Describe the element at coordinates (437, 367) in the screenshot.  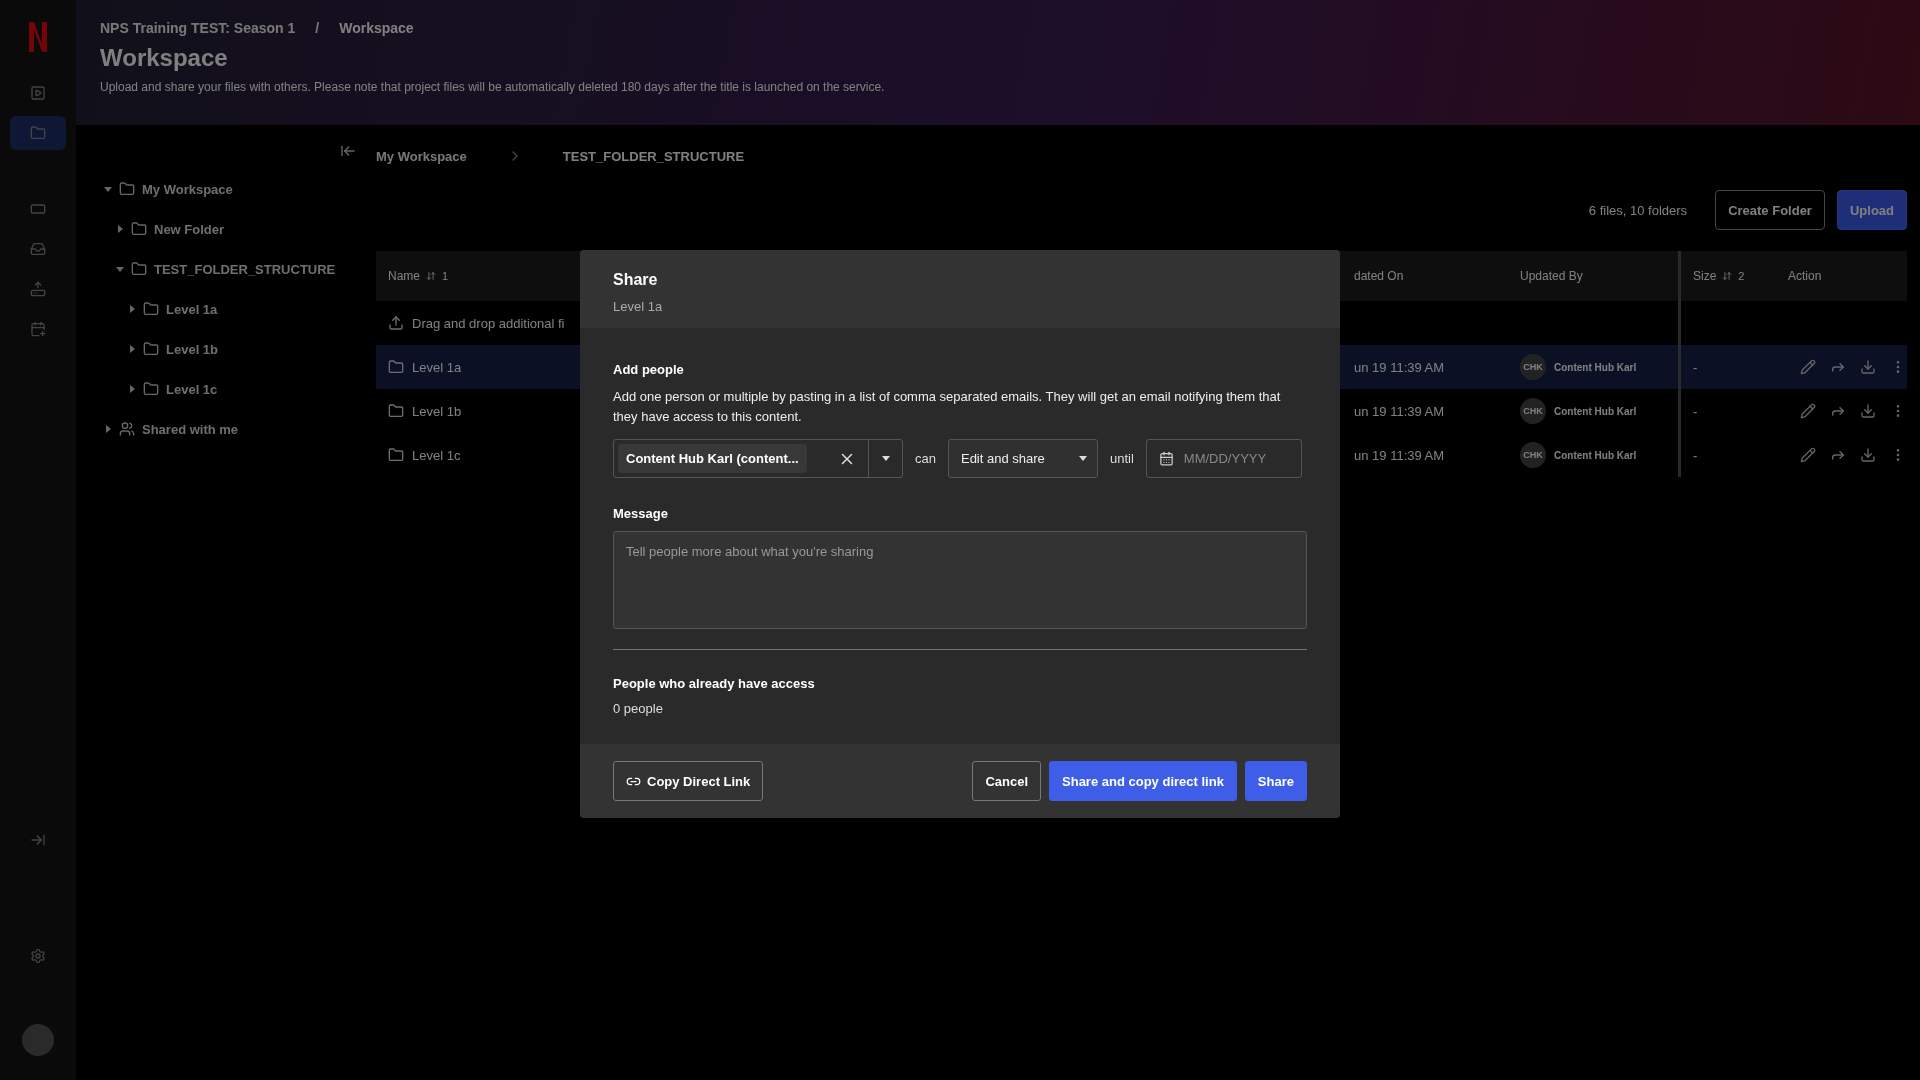
I see `table-cell: Level 1a` at that location.